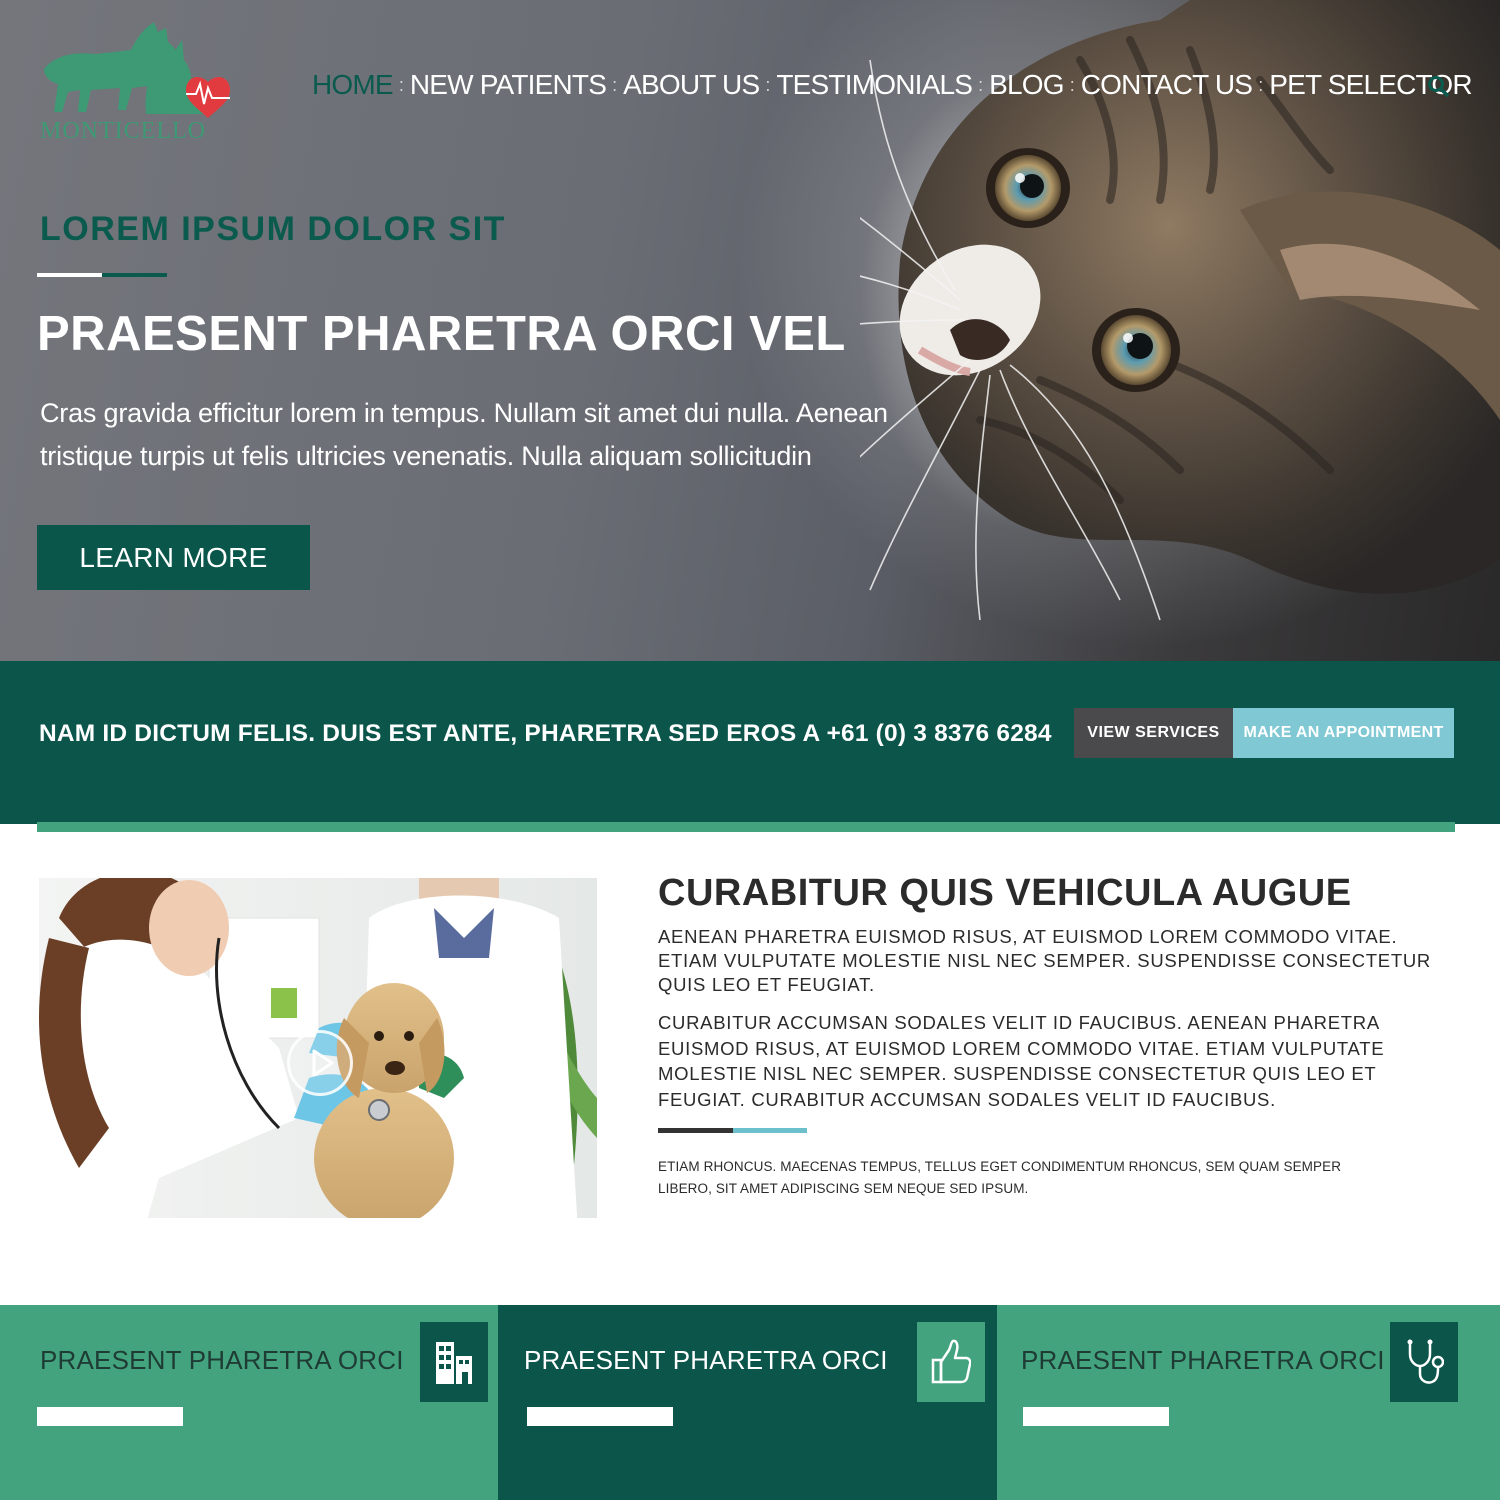  What do you see at coordinates (508, 85) in the screenshot?
I see `nav-item-new-patients: NEW PATIENTS` at bounding box center [508, 85].